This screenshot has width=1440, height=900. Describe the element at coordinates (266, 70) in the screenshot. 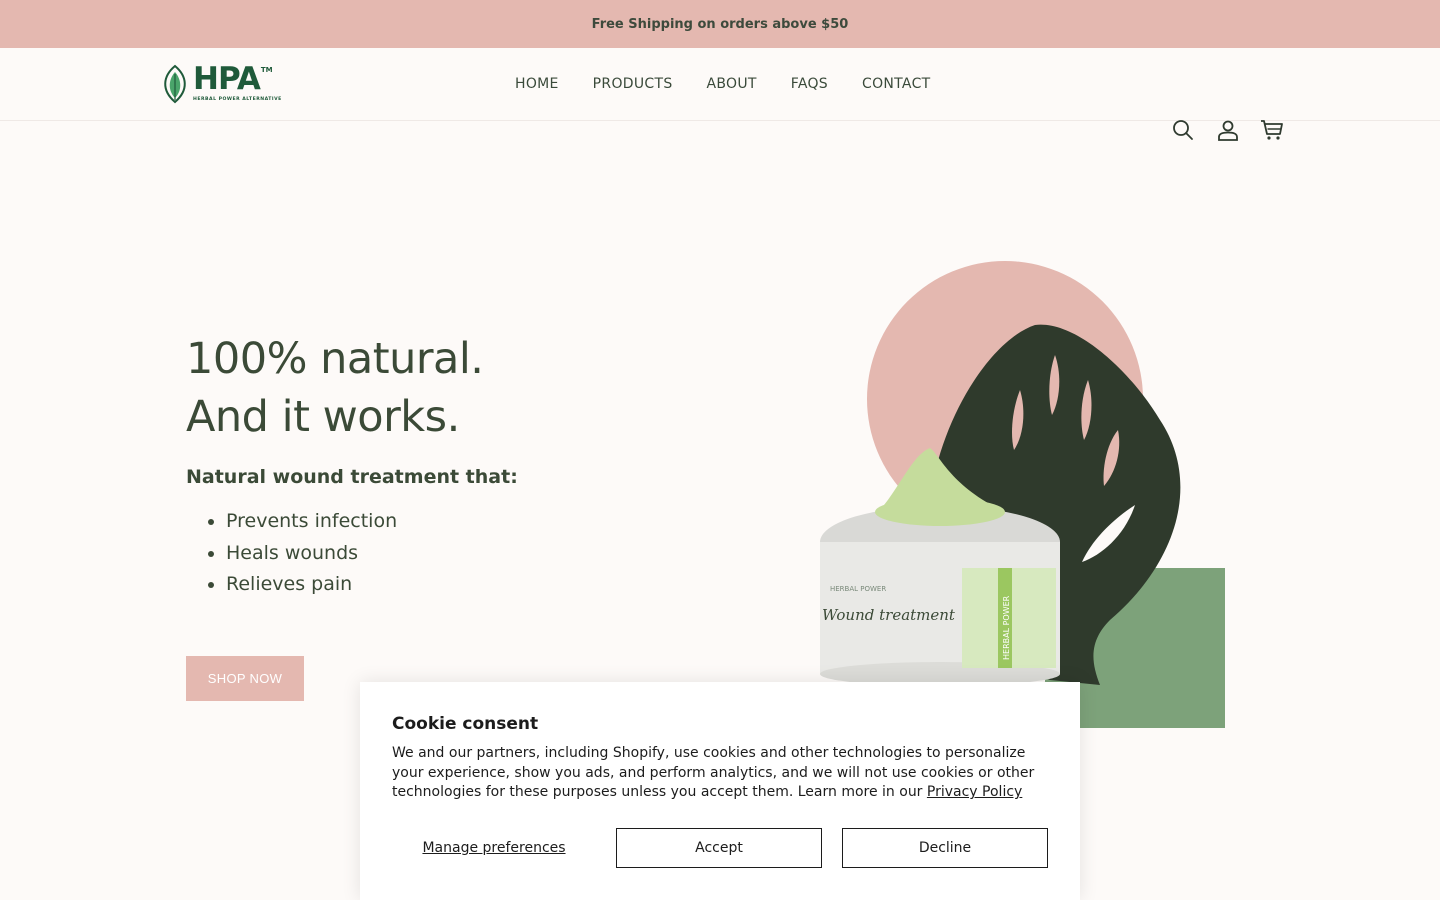

I see `logo-tm: TM` at that location.